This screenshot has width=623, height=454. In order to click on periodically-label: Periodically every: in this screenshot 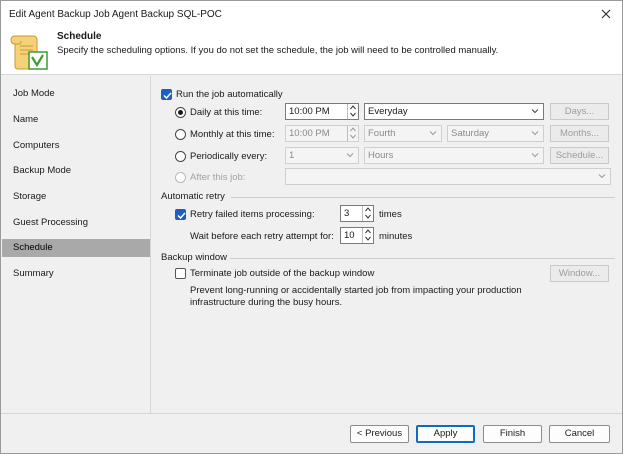, I will do `click(229, 156)`.